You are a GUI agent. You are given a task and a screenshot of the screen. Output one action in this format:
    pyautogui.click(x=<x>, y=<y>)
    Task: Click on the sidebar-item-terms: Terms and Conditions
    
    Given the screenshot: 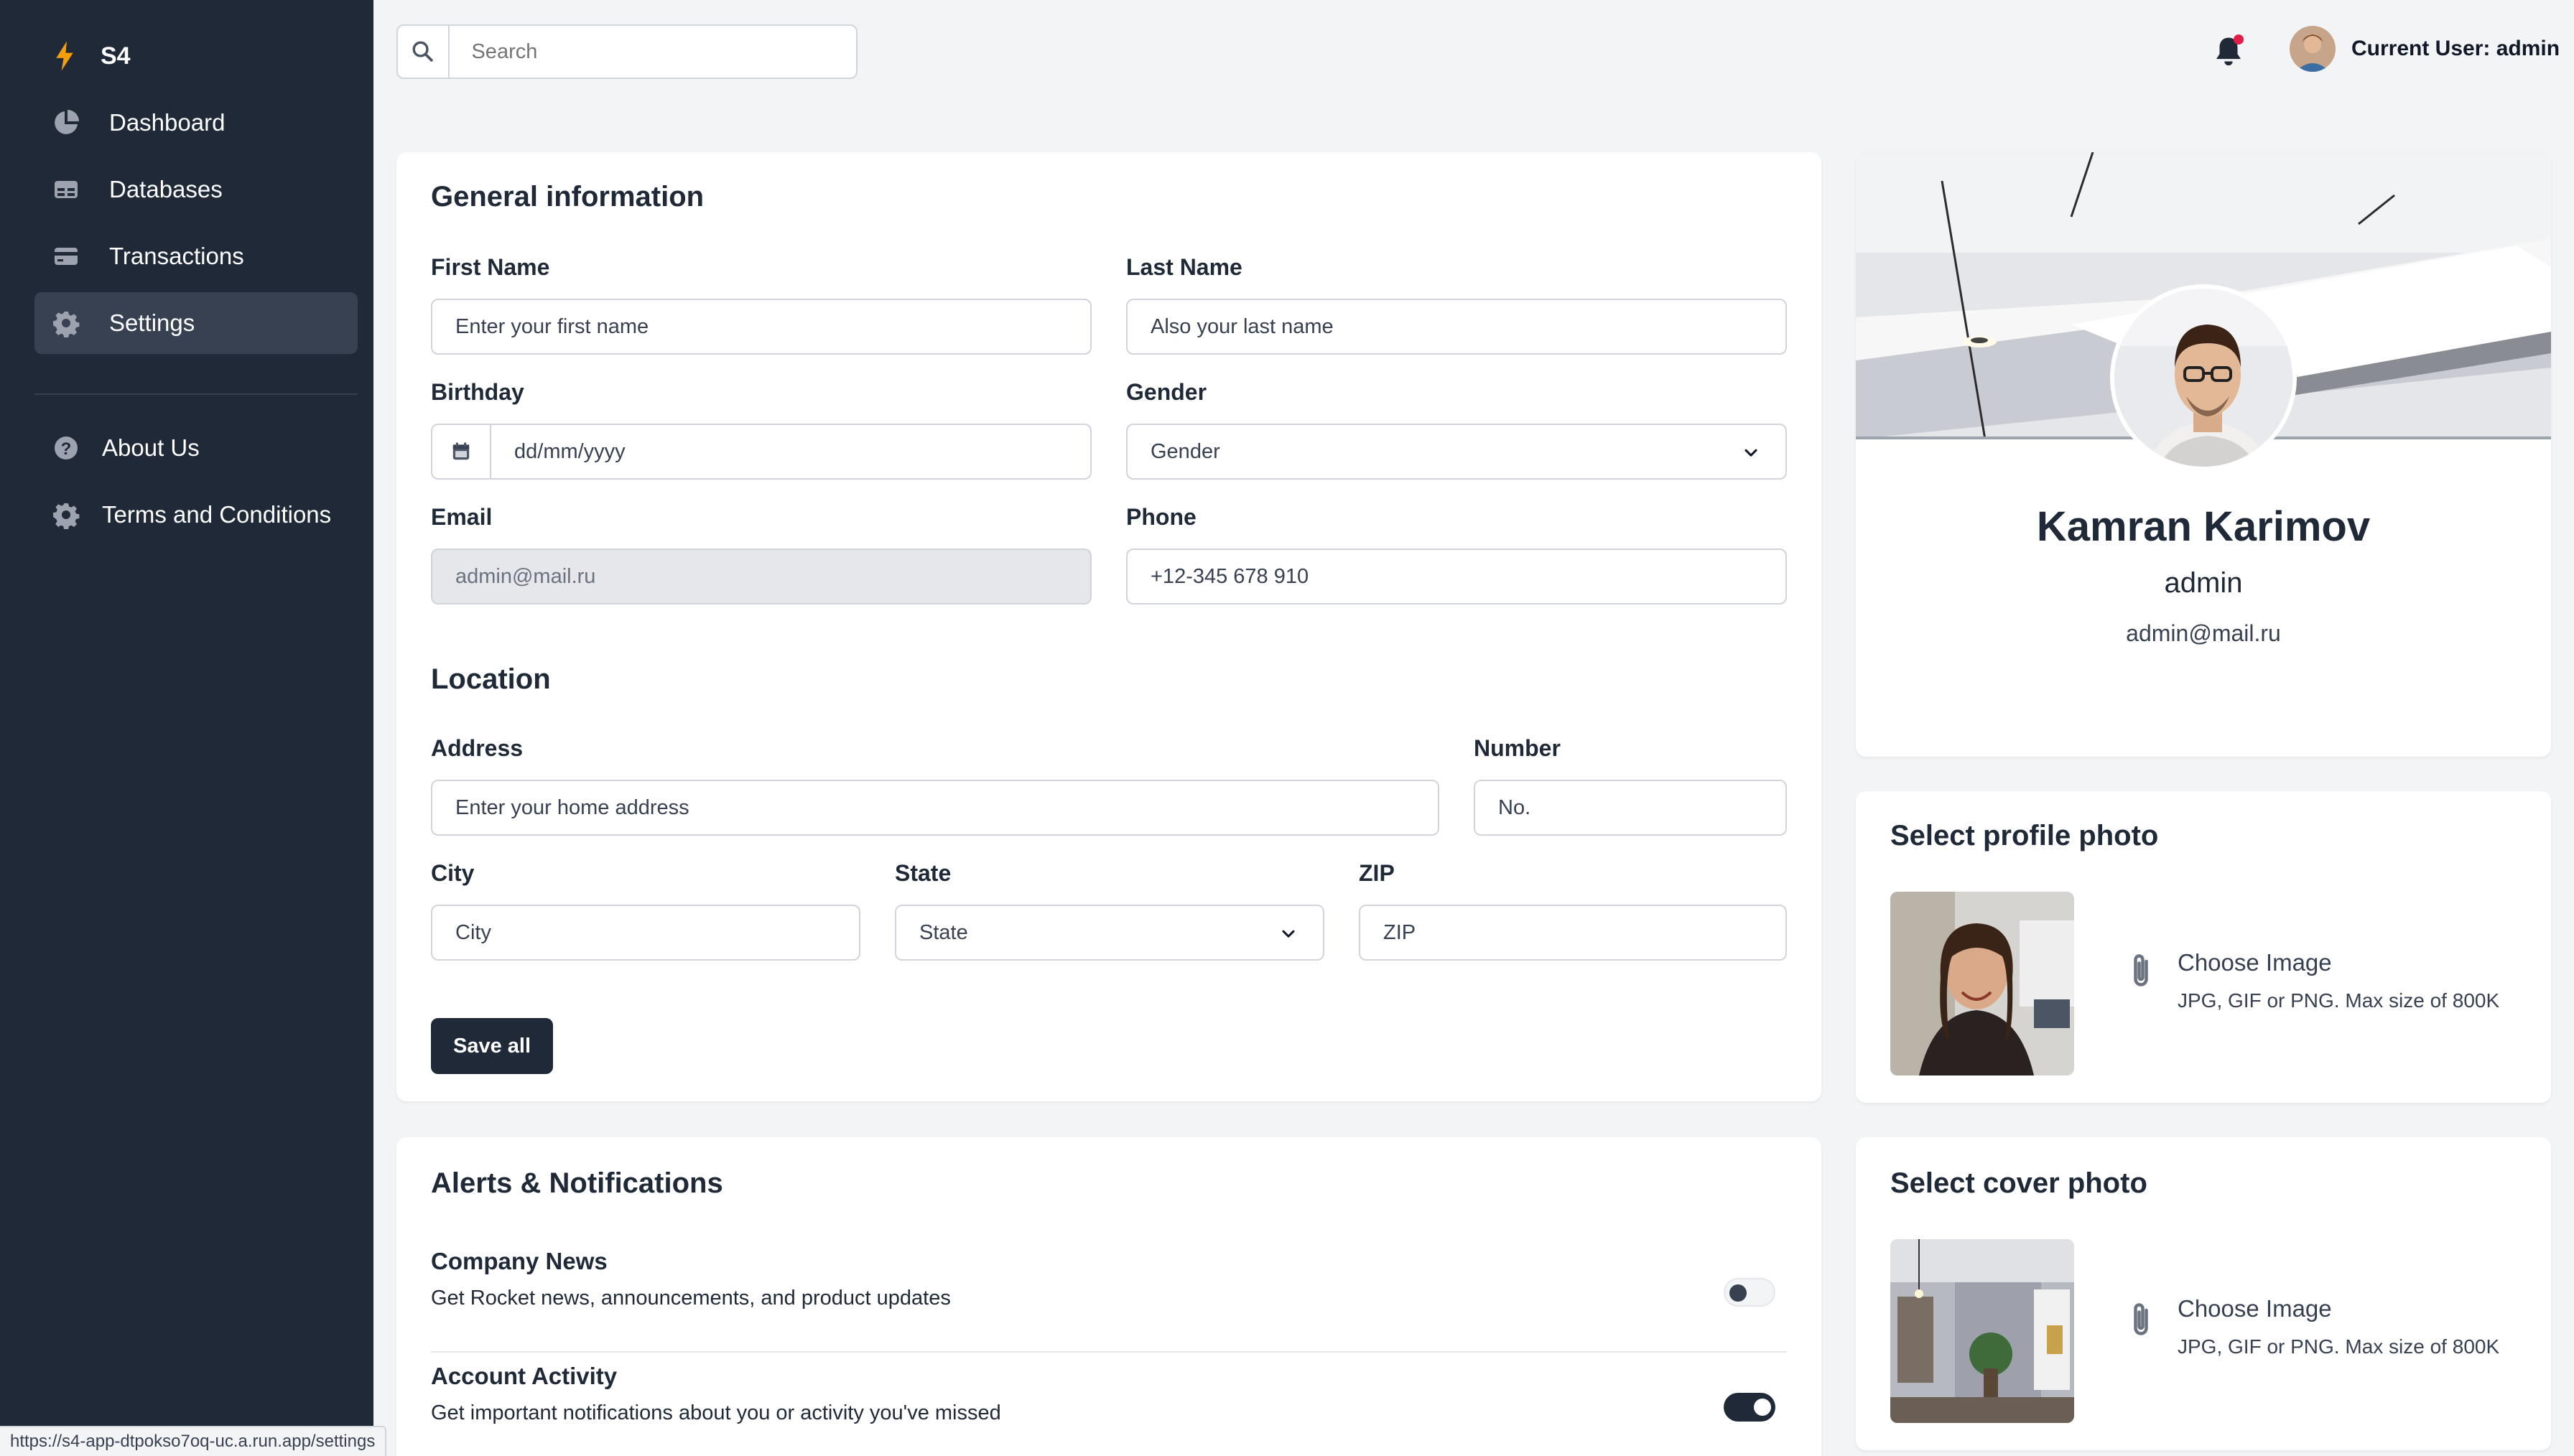 What is the action you would take?
    pyautogui.click(x=196, y=515)
    